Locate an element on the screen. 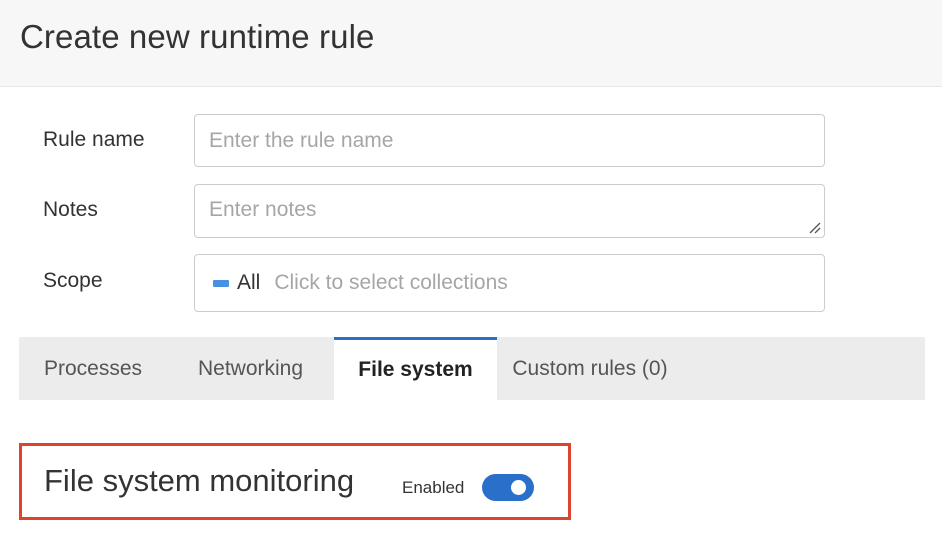  enabled-toggle is located at coordinates (508, 487).